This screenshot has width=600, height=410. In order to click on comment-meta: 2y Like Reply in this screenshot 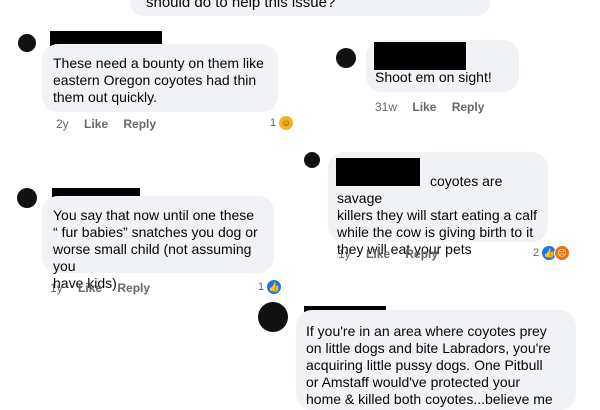, I will do `click(112, 124)`.